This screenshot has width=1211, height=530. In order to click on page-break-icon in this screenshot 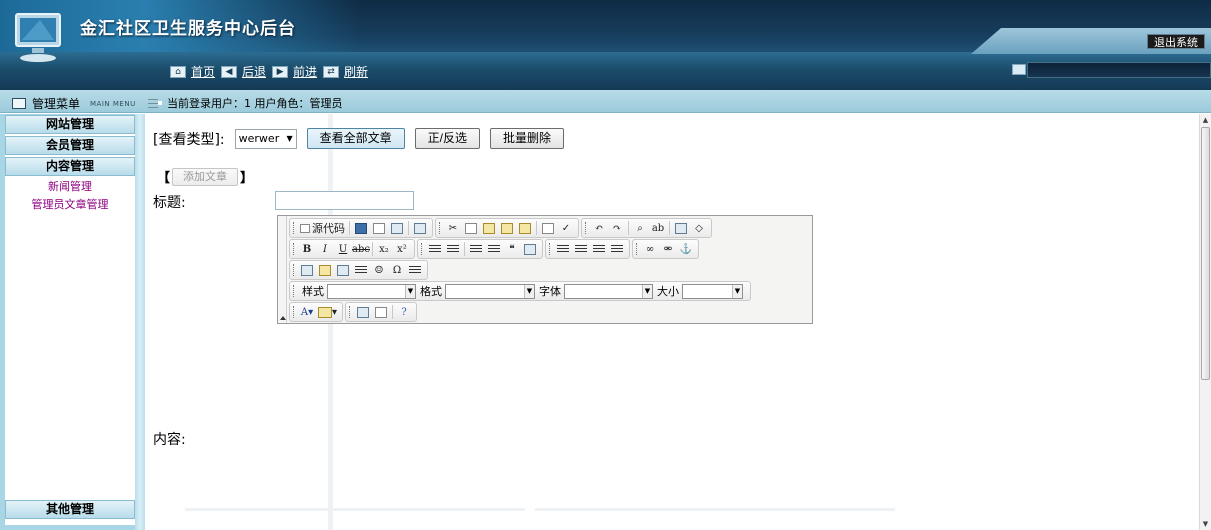, I will do `click(415, 270)`.